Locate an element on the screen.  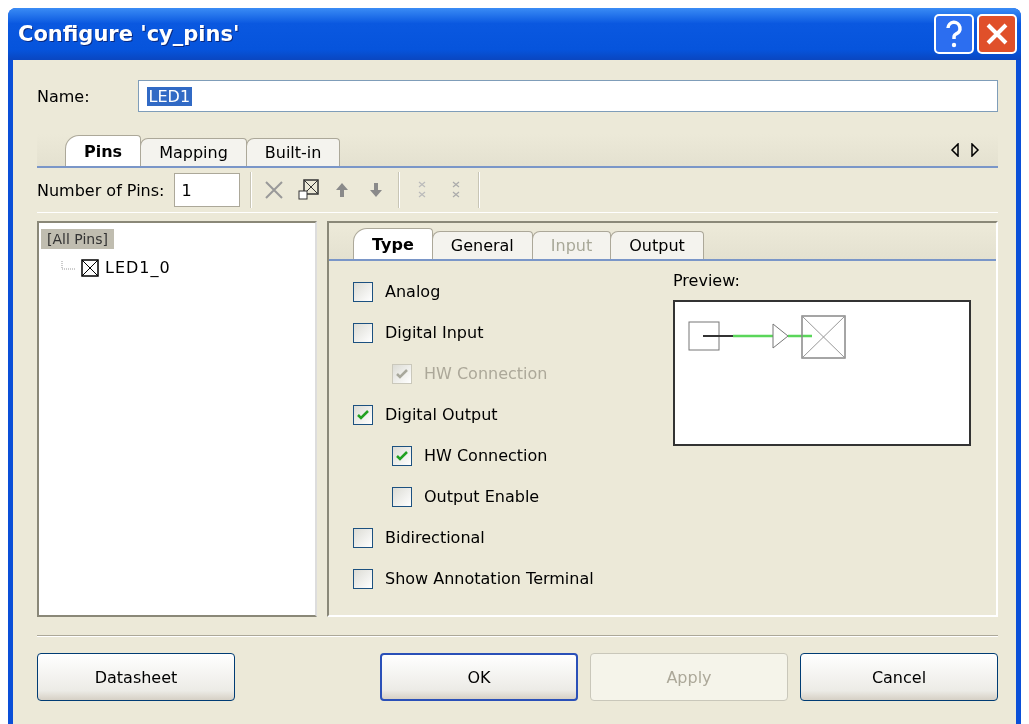
help-icon is located at coordinates (954, 34).